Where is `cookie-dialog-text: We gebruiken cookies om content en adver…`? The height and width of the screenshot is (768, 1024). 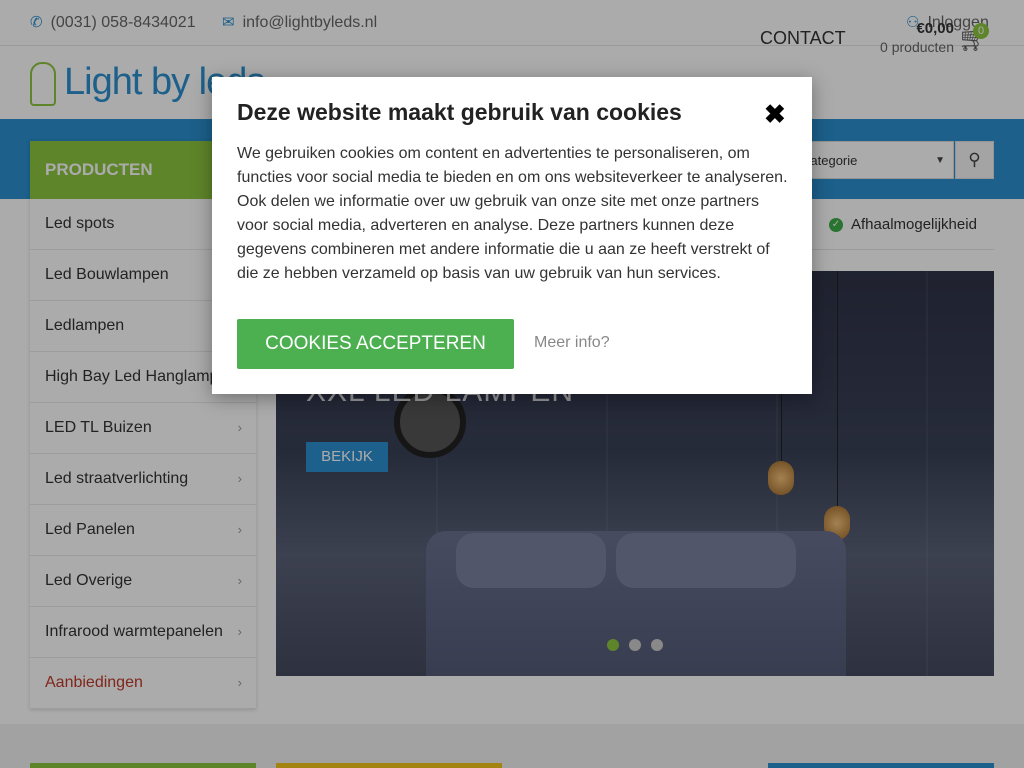 cookie-dialog-text: We gebruiken cookies om content en adver… is located at coordinates (512, 213).